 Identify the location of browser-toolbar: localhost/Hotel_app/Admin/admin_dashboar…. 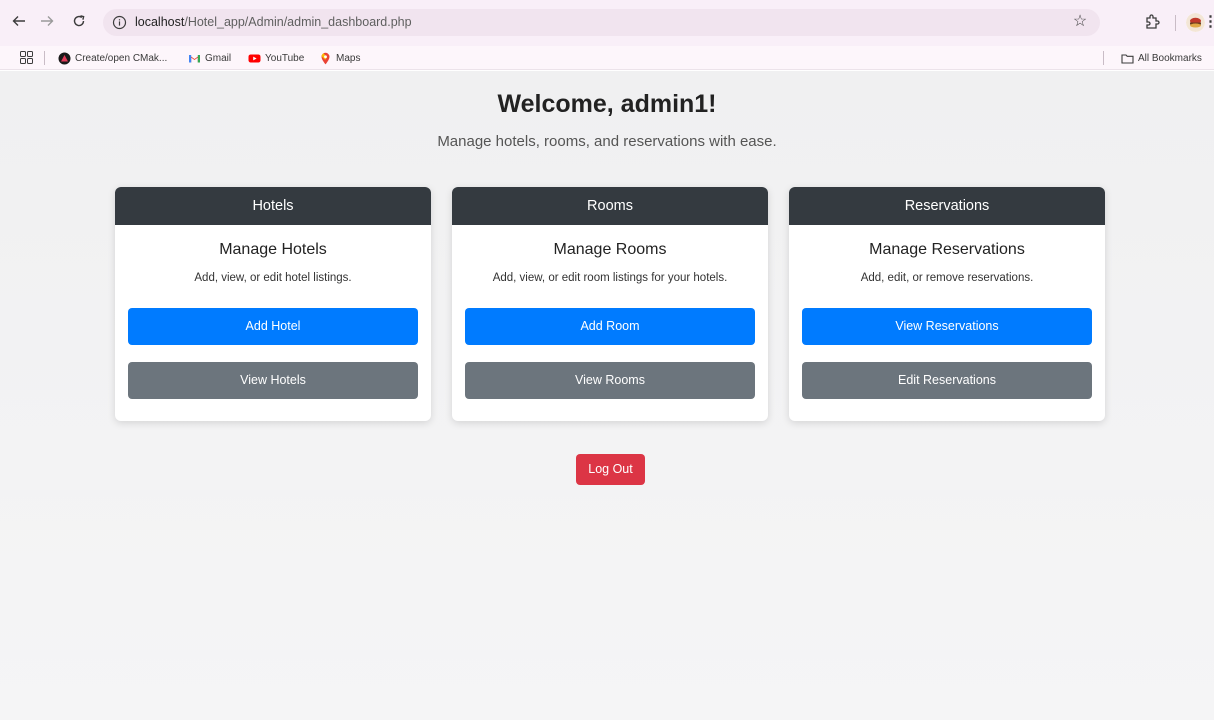
(607, 23).